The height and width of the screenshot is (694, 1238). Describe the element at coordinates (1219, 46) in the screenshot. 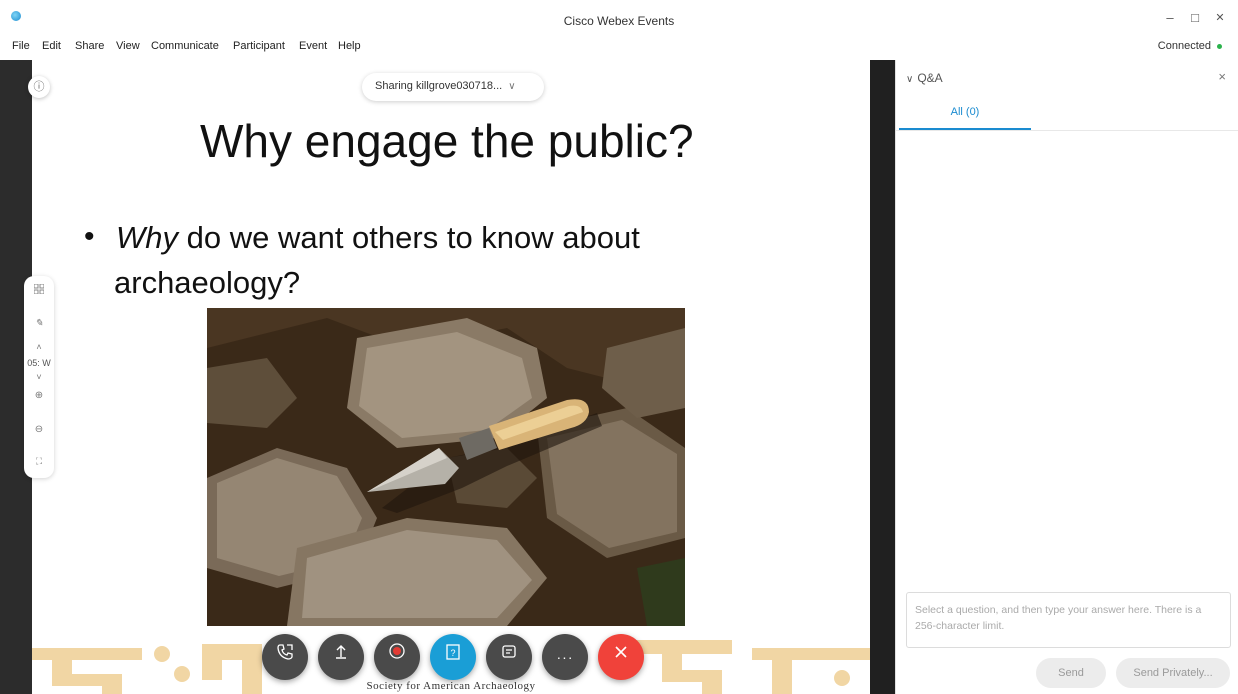

I see `connected-dot-icon` at that location.